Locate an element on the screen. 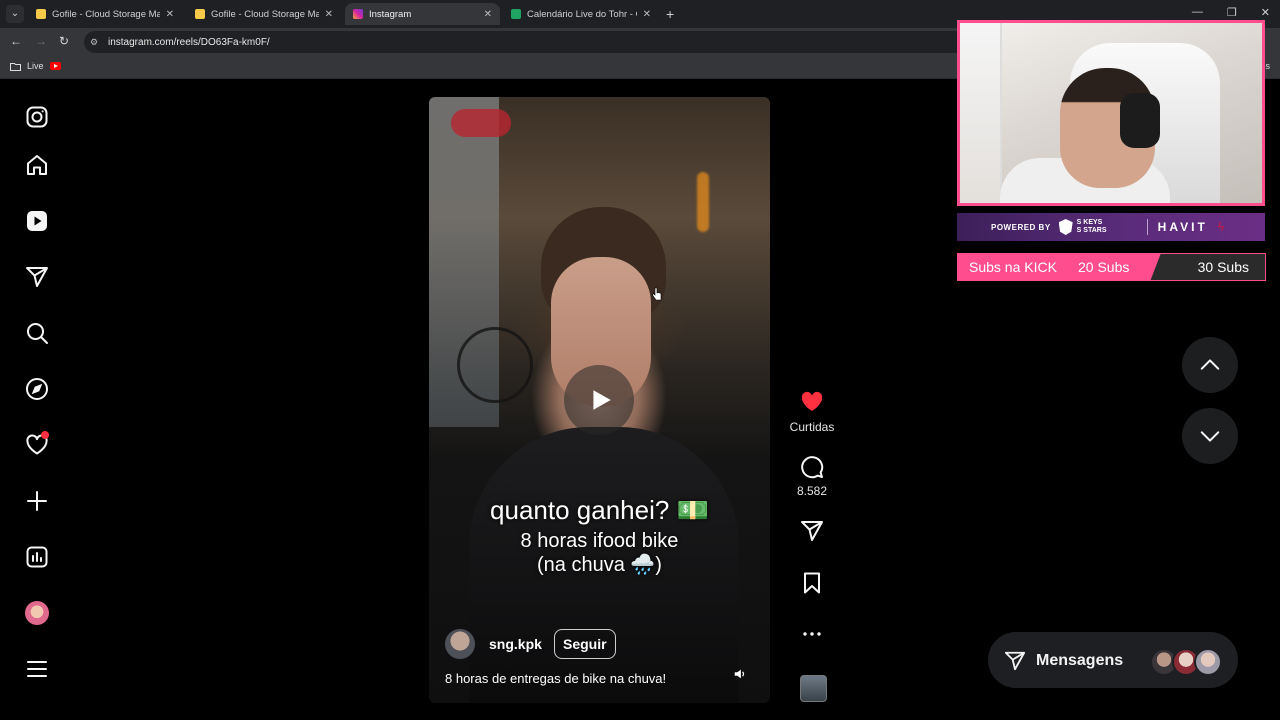 Image resolution: width=1280 pixels, height=720 pixels. author-username: sng.kpk is located at coordinates (515, 644).